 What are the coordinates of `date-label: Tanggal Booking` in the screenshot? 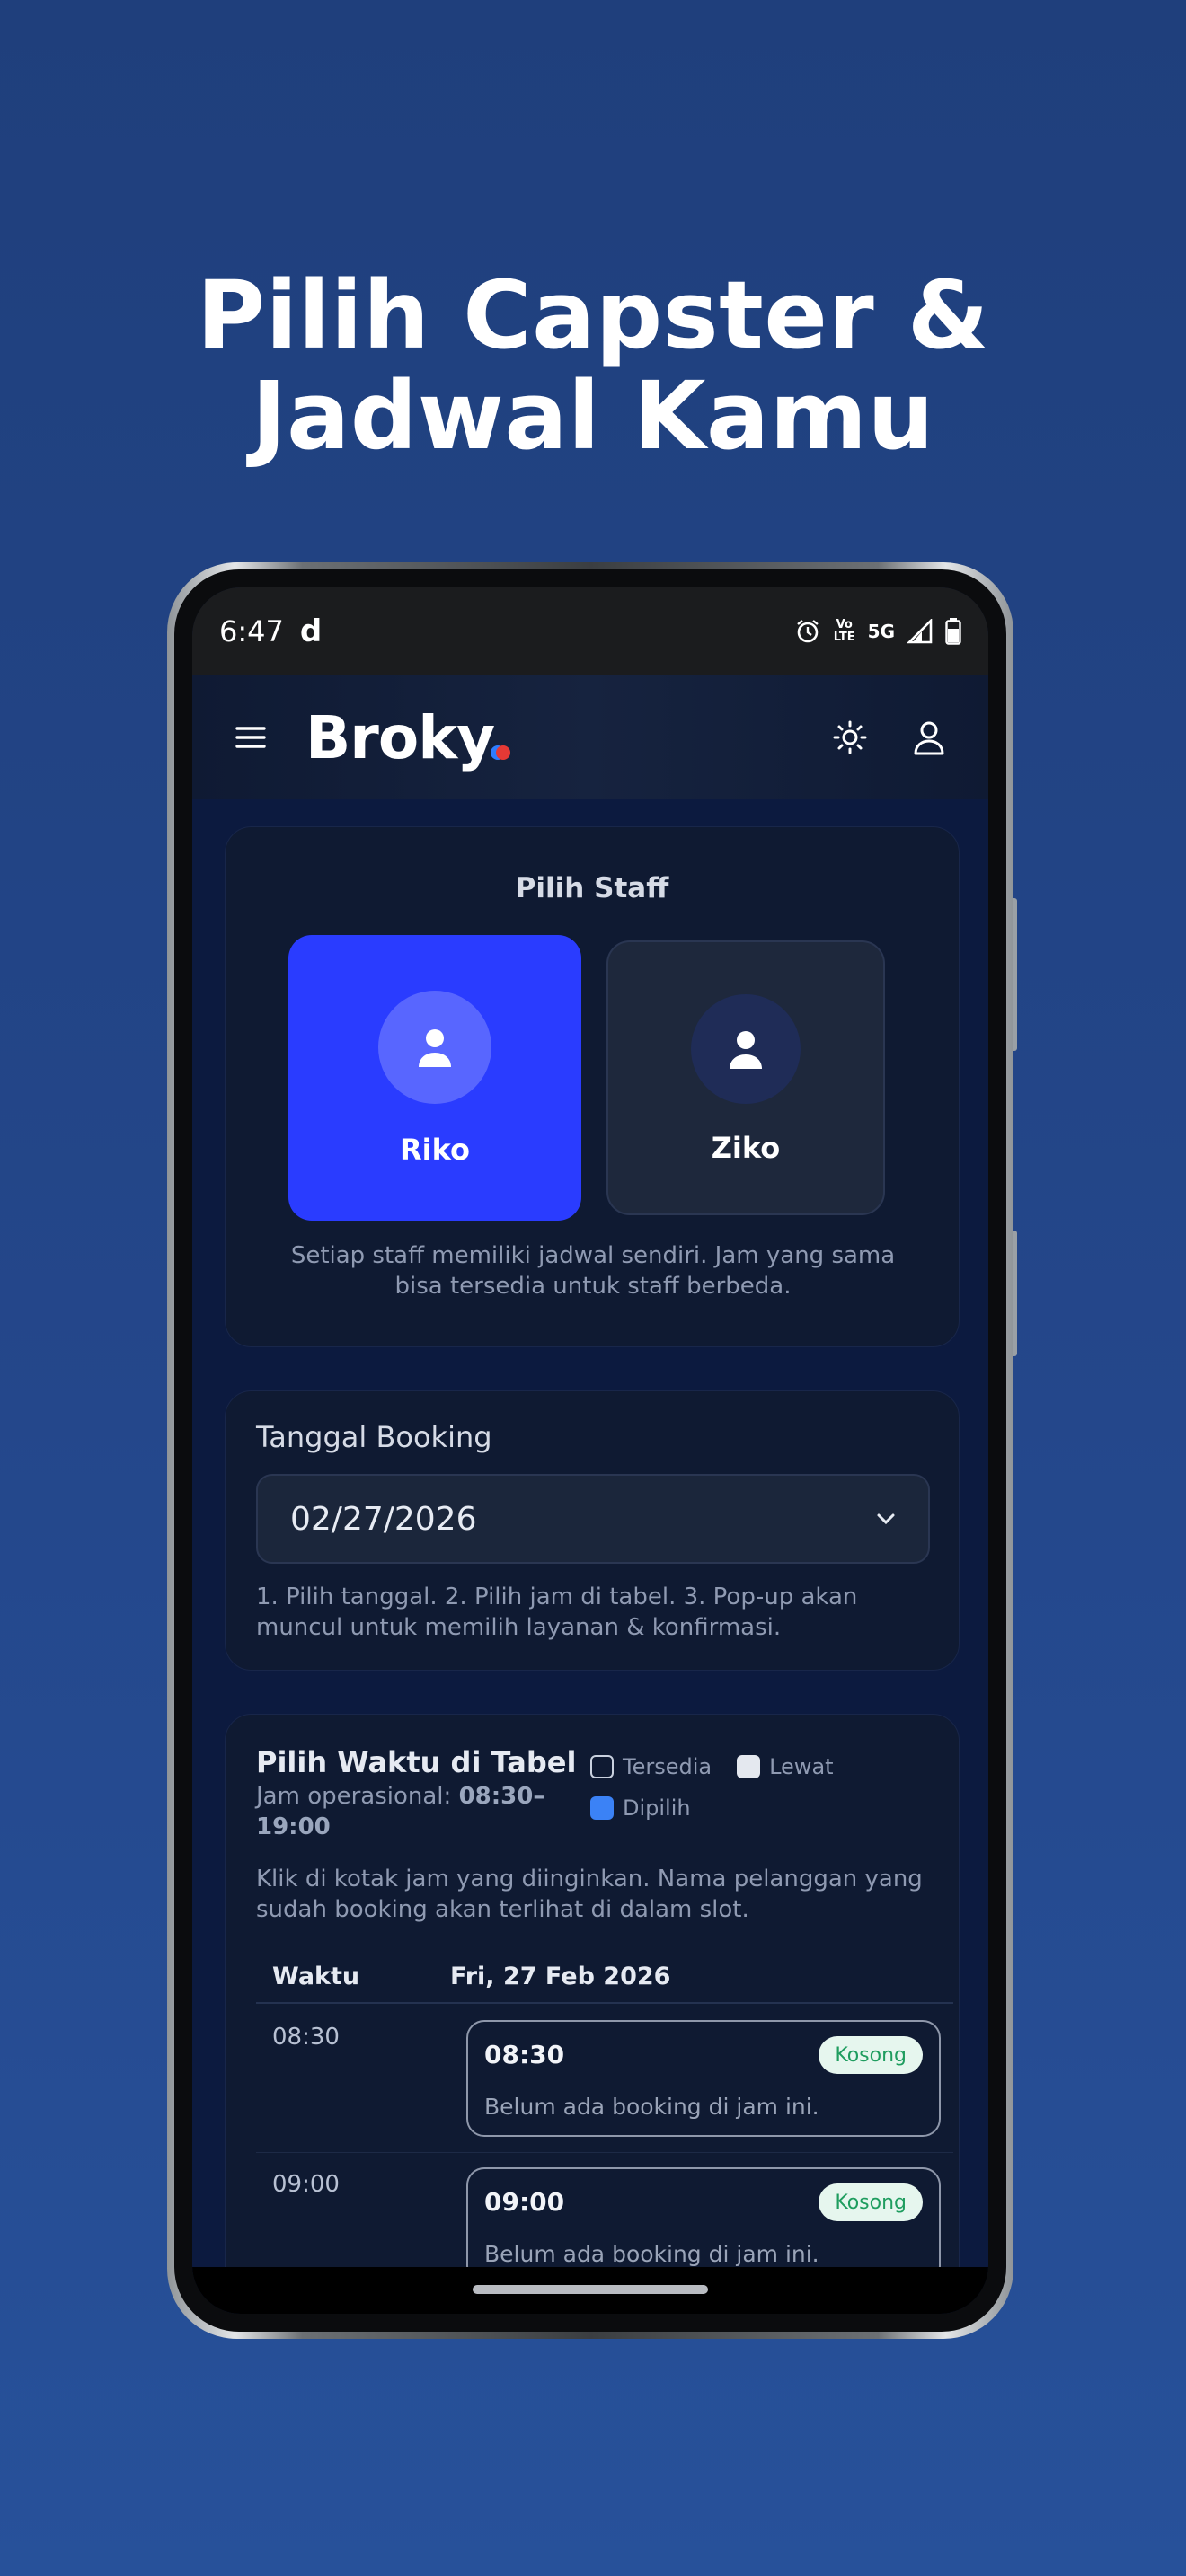 It's located at (374, 1437).